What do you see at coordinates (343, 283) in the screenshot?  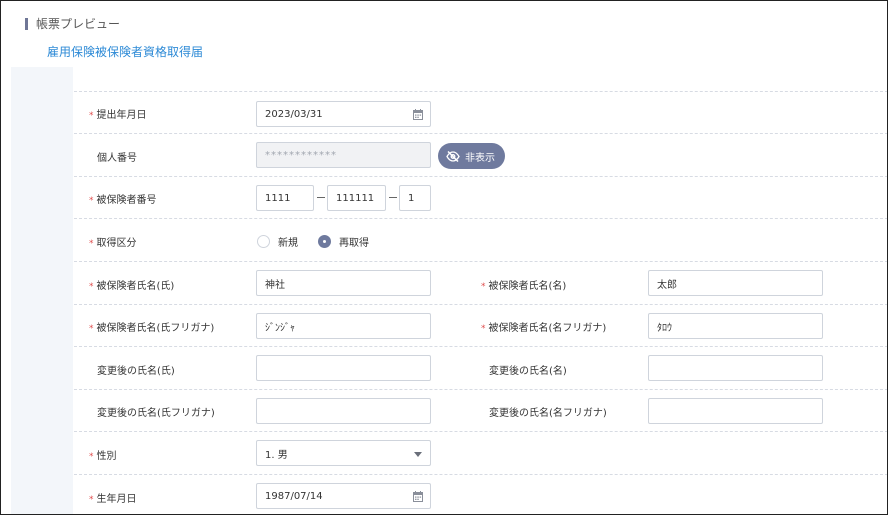 I see `last-name-input: 神社` at bounding box center [343, 283].